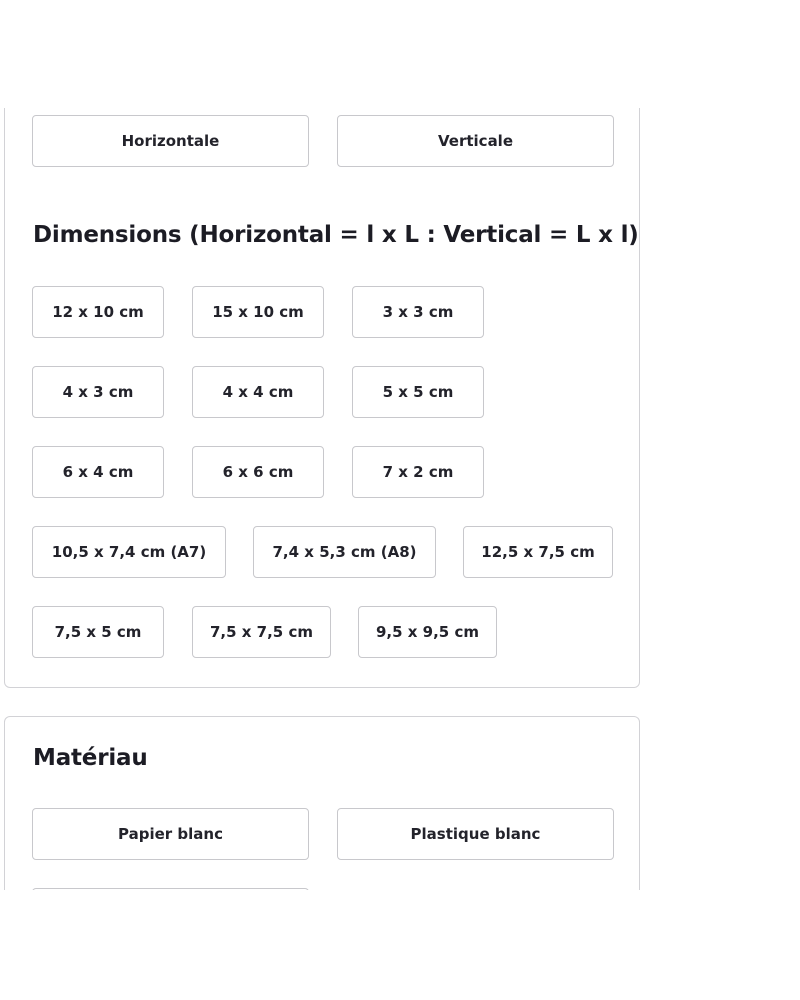 This screenshot has width=800, height=1000. Describe the element at coordinates (418, 312) in the screenshot. I see `dimension-option-3x3: 3 x 3 cm` at that location.